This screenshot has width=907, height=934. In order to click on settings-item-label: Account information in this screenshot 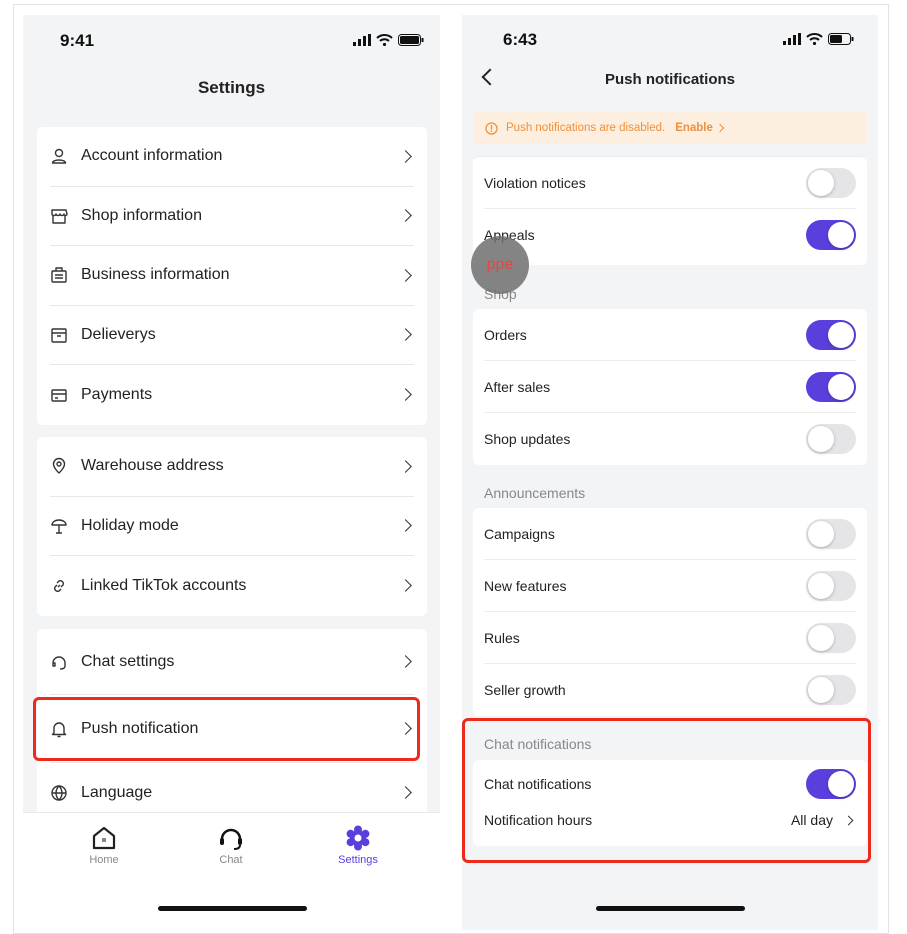, I will do `click(152, 156)`.